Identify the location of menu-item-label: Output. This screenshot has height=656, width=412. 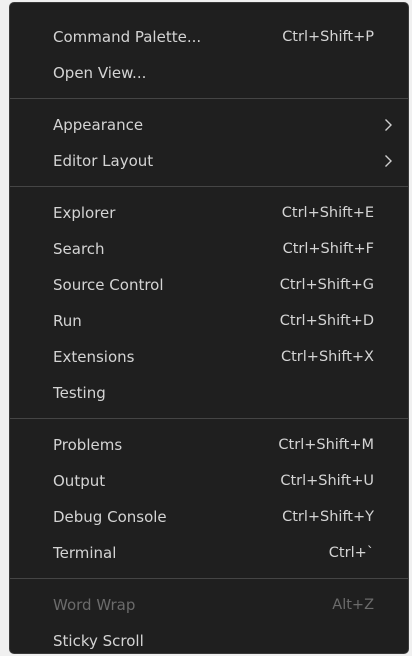
(79, 481).